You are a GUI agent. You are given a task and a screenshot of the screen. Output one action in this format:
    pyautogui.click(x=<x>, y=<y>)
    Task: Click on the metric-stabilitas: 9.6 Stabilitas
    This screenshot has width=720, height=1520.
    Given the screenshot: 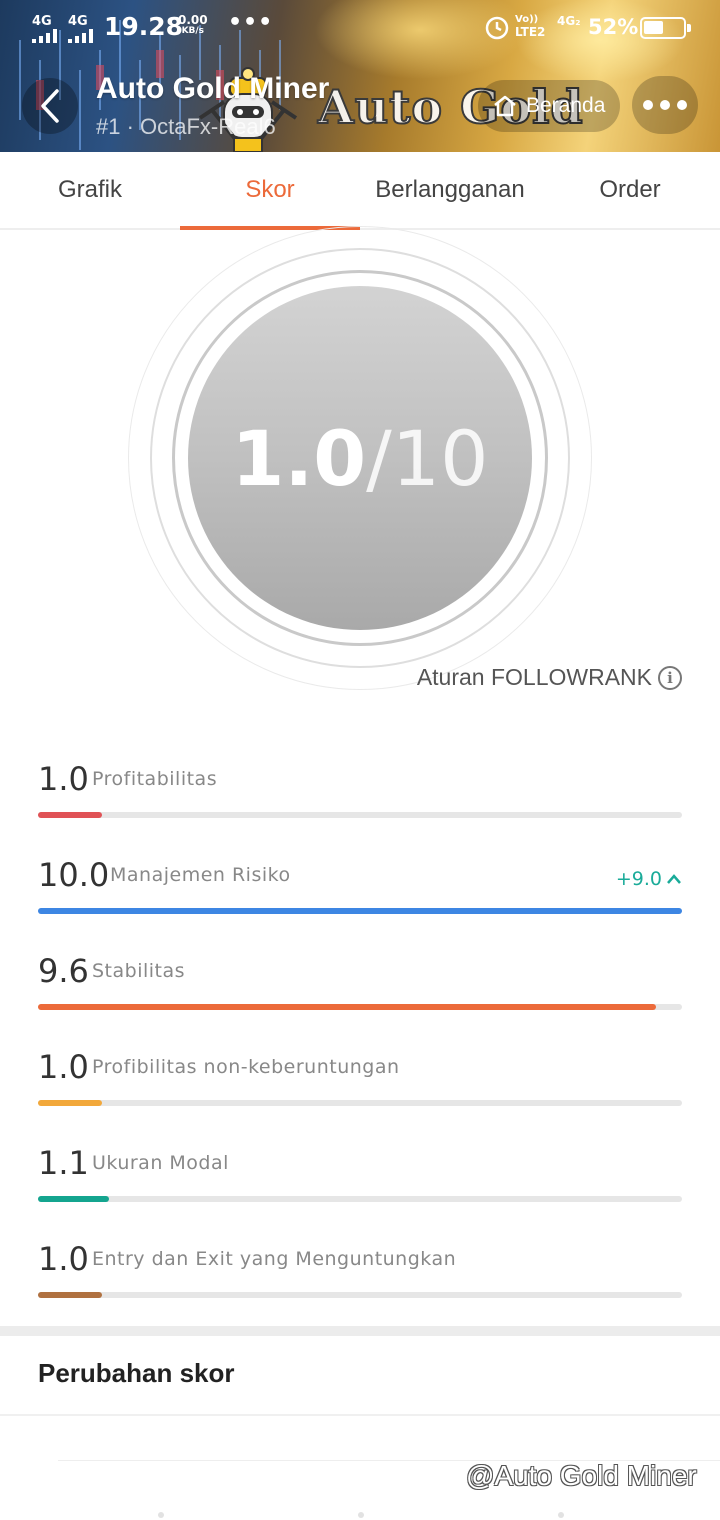 What is the action you would take?
    pyautogui.click(x=360, y=992)
    